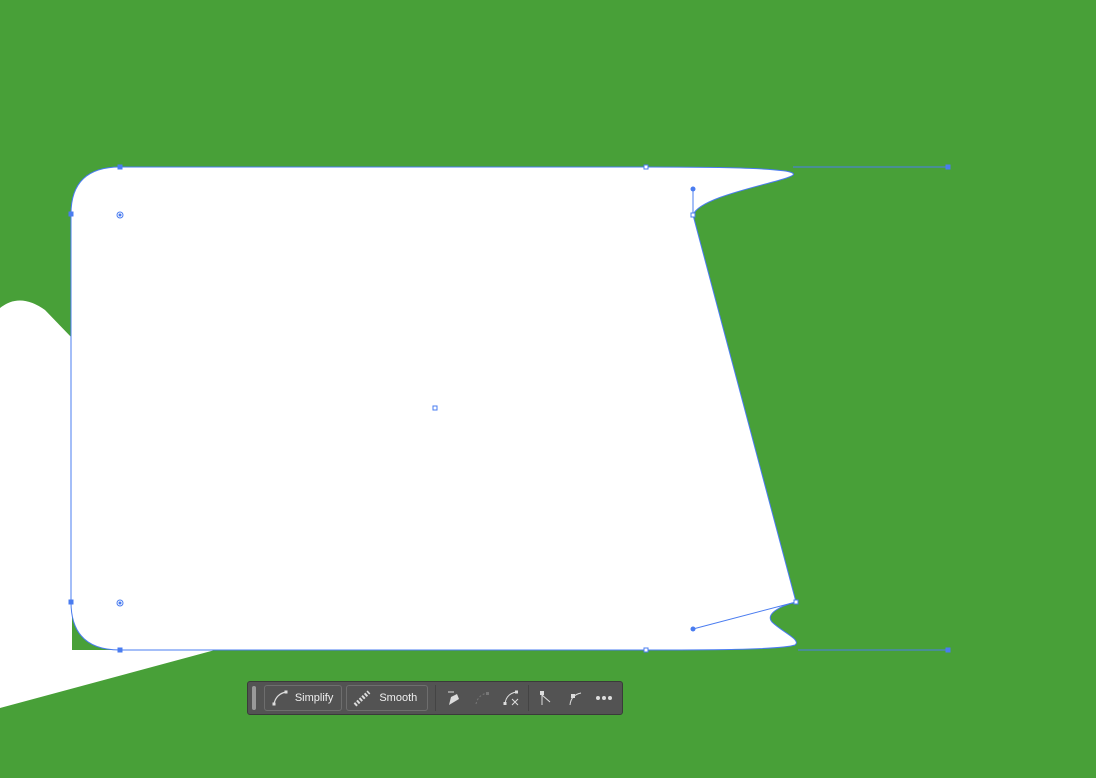  I want to click on simplify-button: Simplify, so click(303, 698).